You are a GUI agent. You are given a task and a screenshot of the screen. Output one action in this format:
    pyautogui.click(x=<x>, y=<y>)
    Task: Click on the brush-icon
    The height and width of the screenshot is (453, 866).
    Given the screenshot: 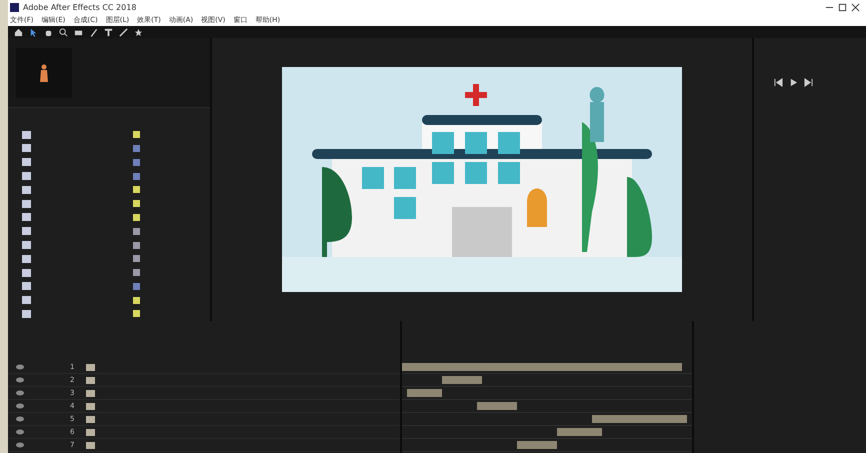 What is the action you would take?
    pyautogui.click(x=123, y=32)
    